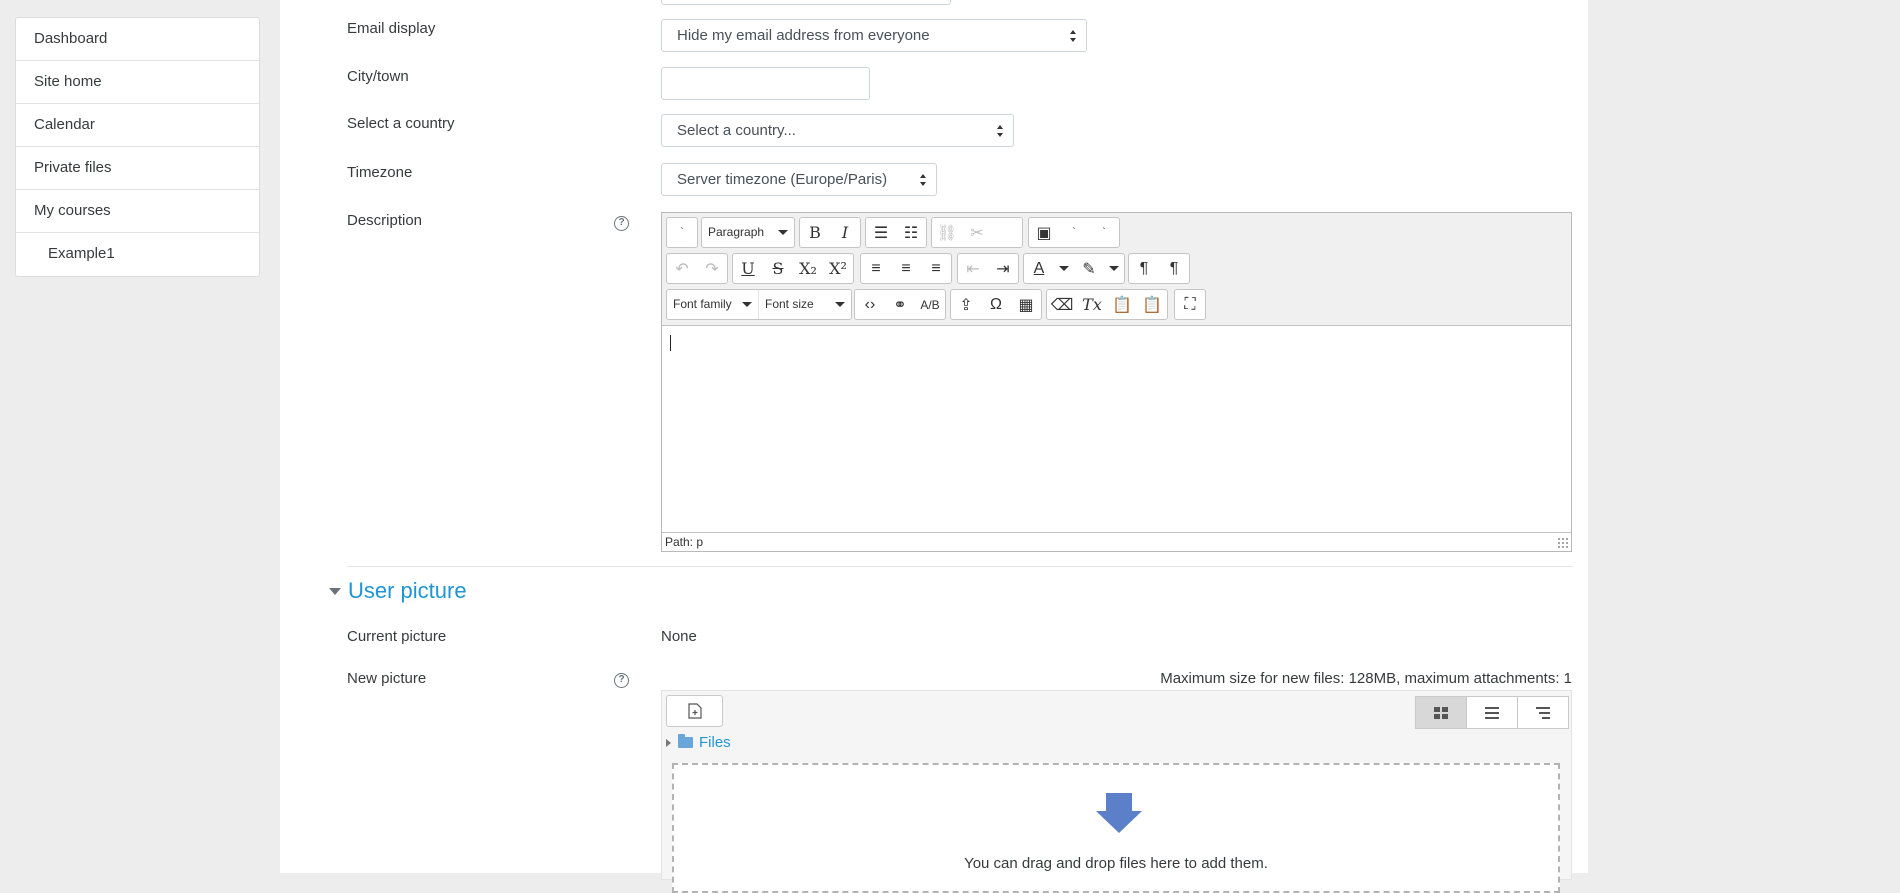 The height and width of the screenshot is (893, 1900). I want to click on rtl-button: ¶, so click(1174, 268).